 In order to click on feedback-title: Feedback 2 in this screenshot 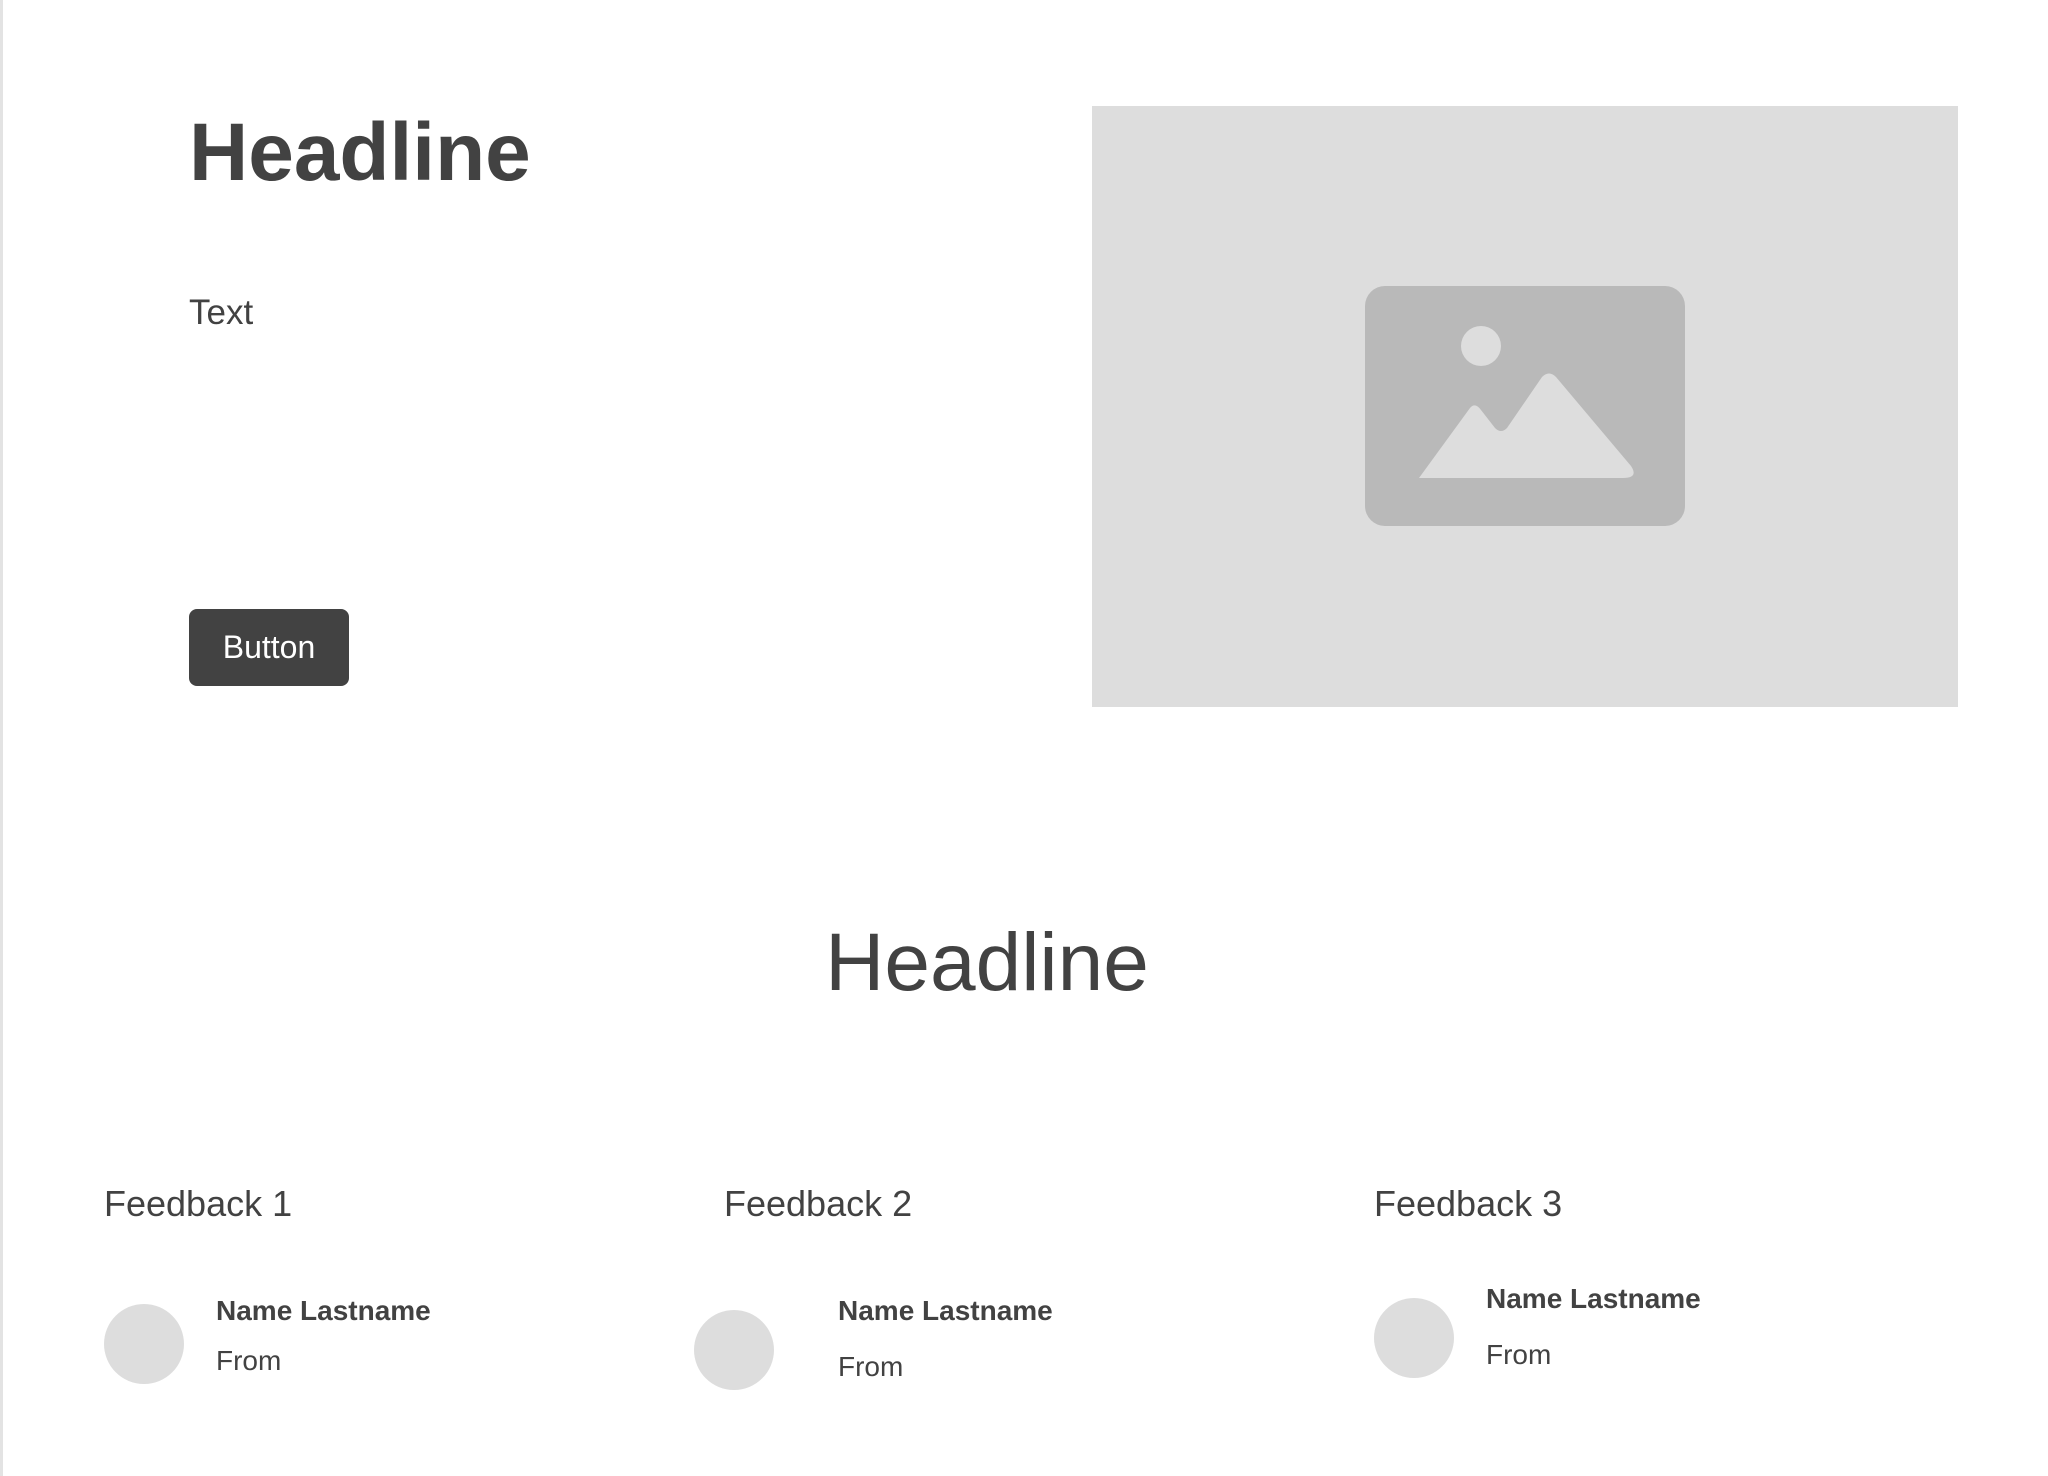, I will do `click(818, 1203)`.